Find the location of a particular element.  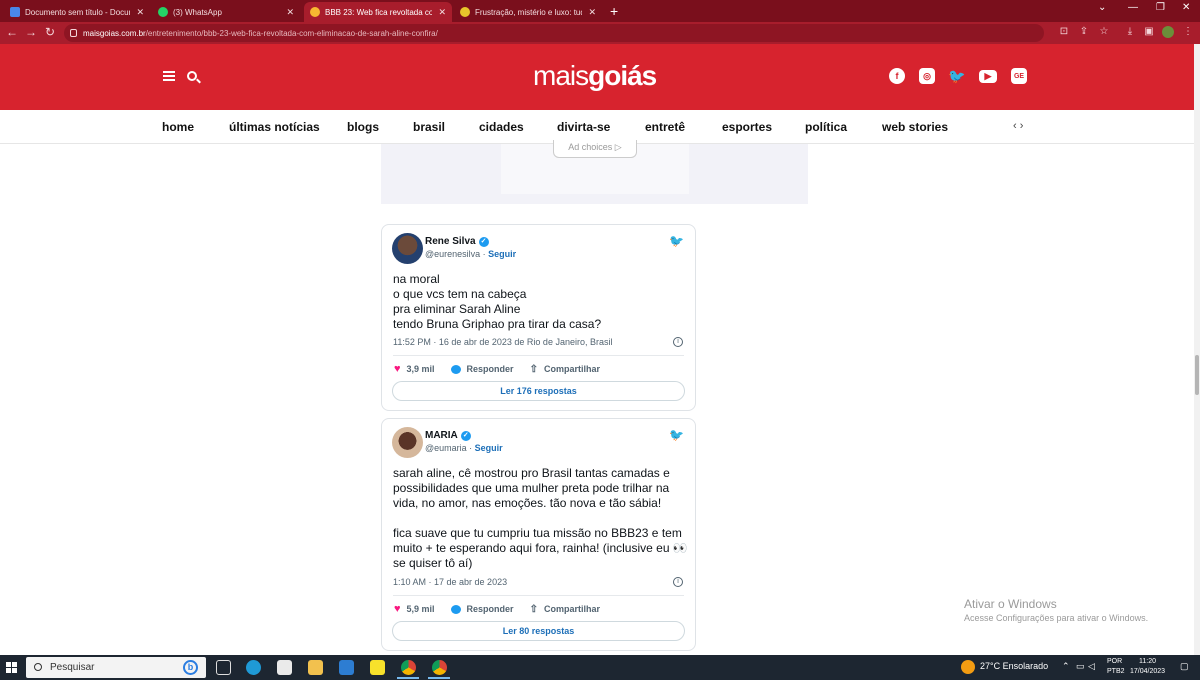

facebook-icon: f is located at coordinates (897, 76).